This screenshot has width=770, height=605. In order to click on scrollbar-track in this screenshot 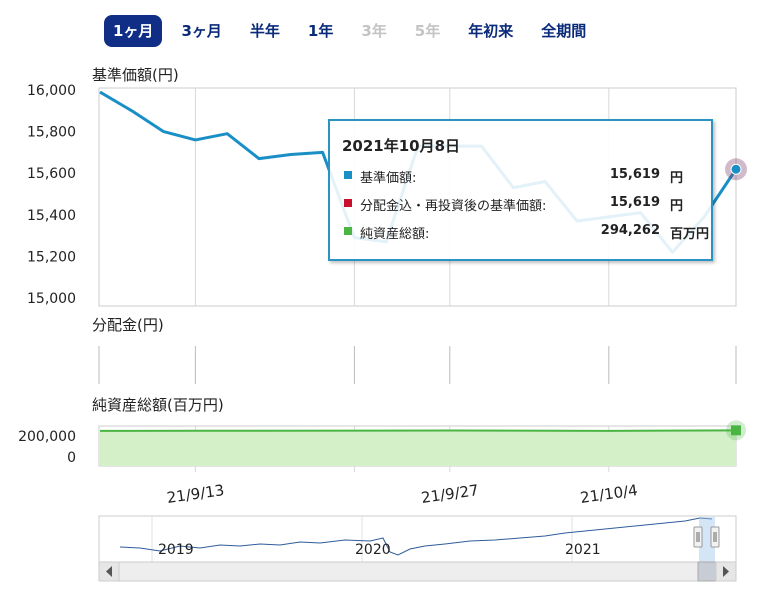, I will do `click(417, 571)`.